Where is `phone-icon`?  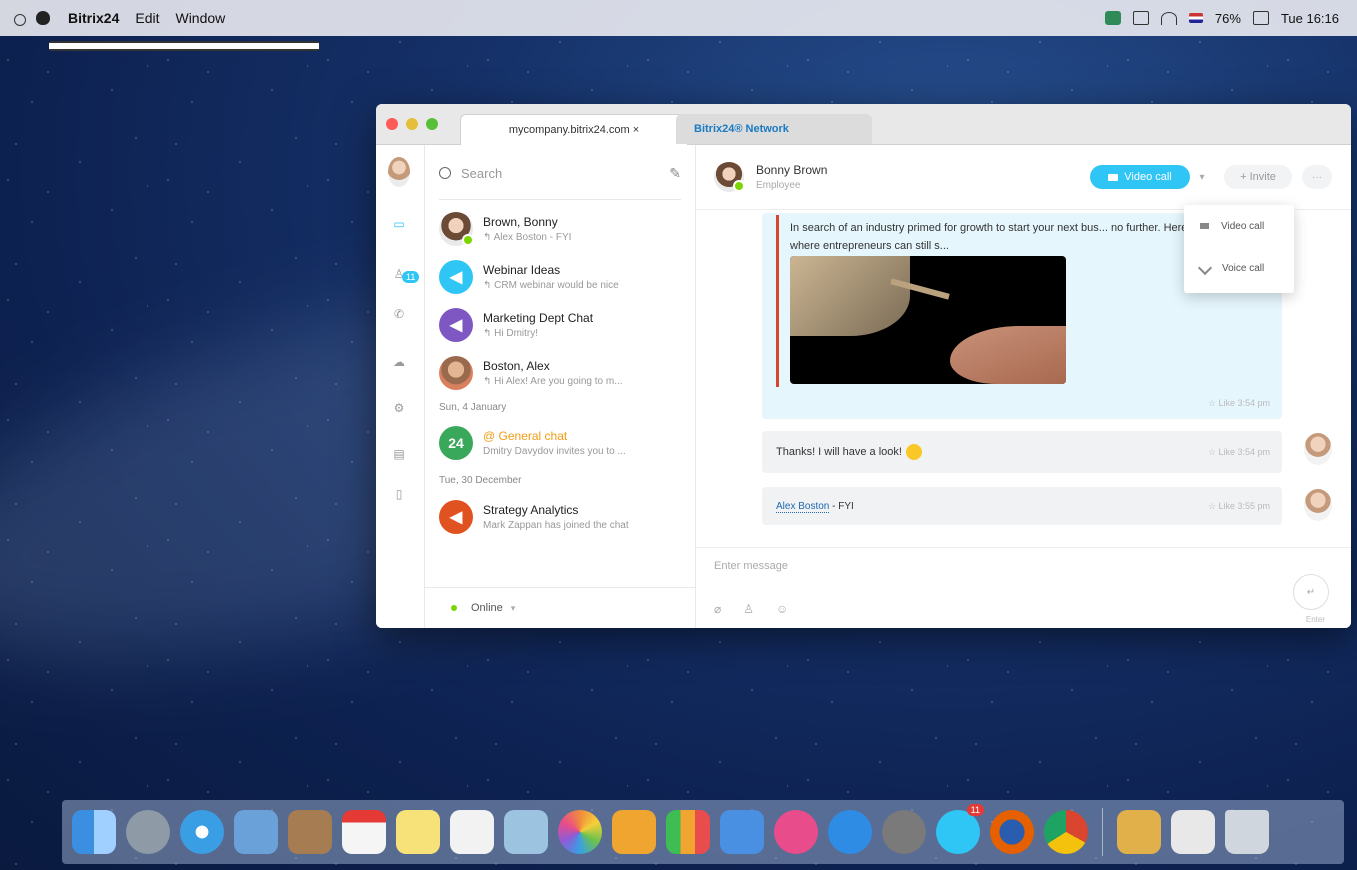 phone-icon is located at coordinates (1205, 268).